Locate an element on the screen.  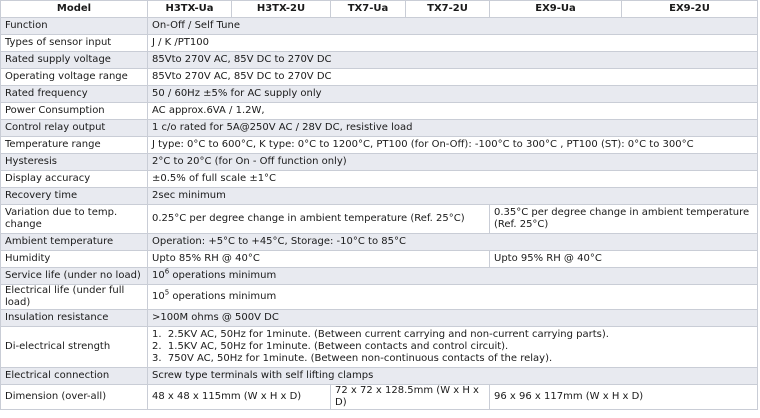
row-value: On-Off / Self Tune is located at coordinates (452, 26).